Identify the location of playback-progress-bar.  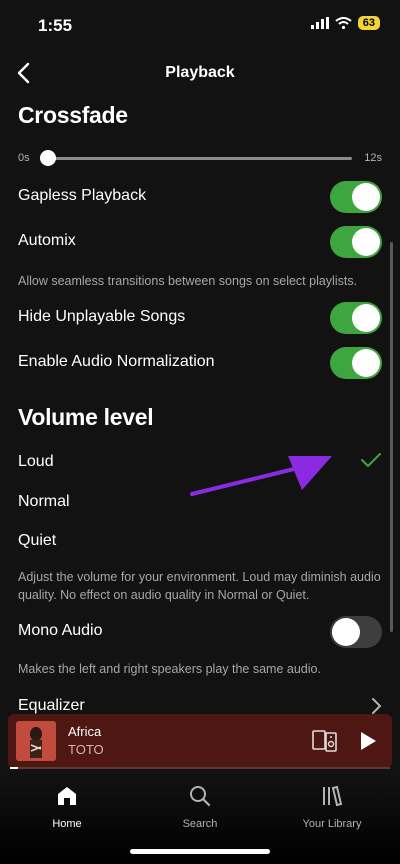
(200, 768).